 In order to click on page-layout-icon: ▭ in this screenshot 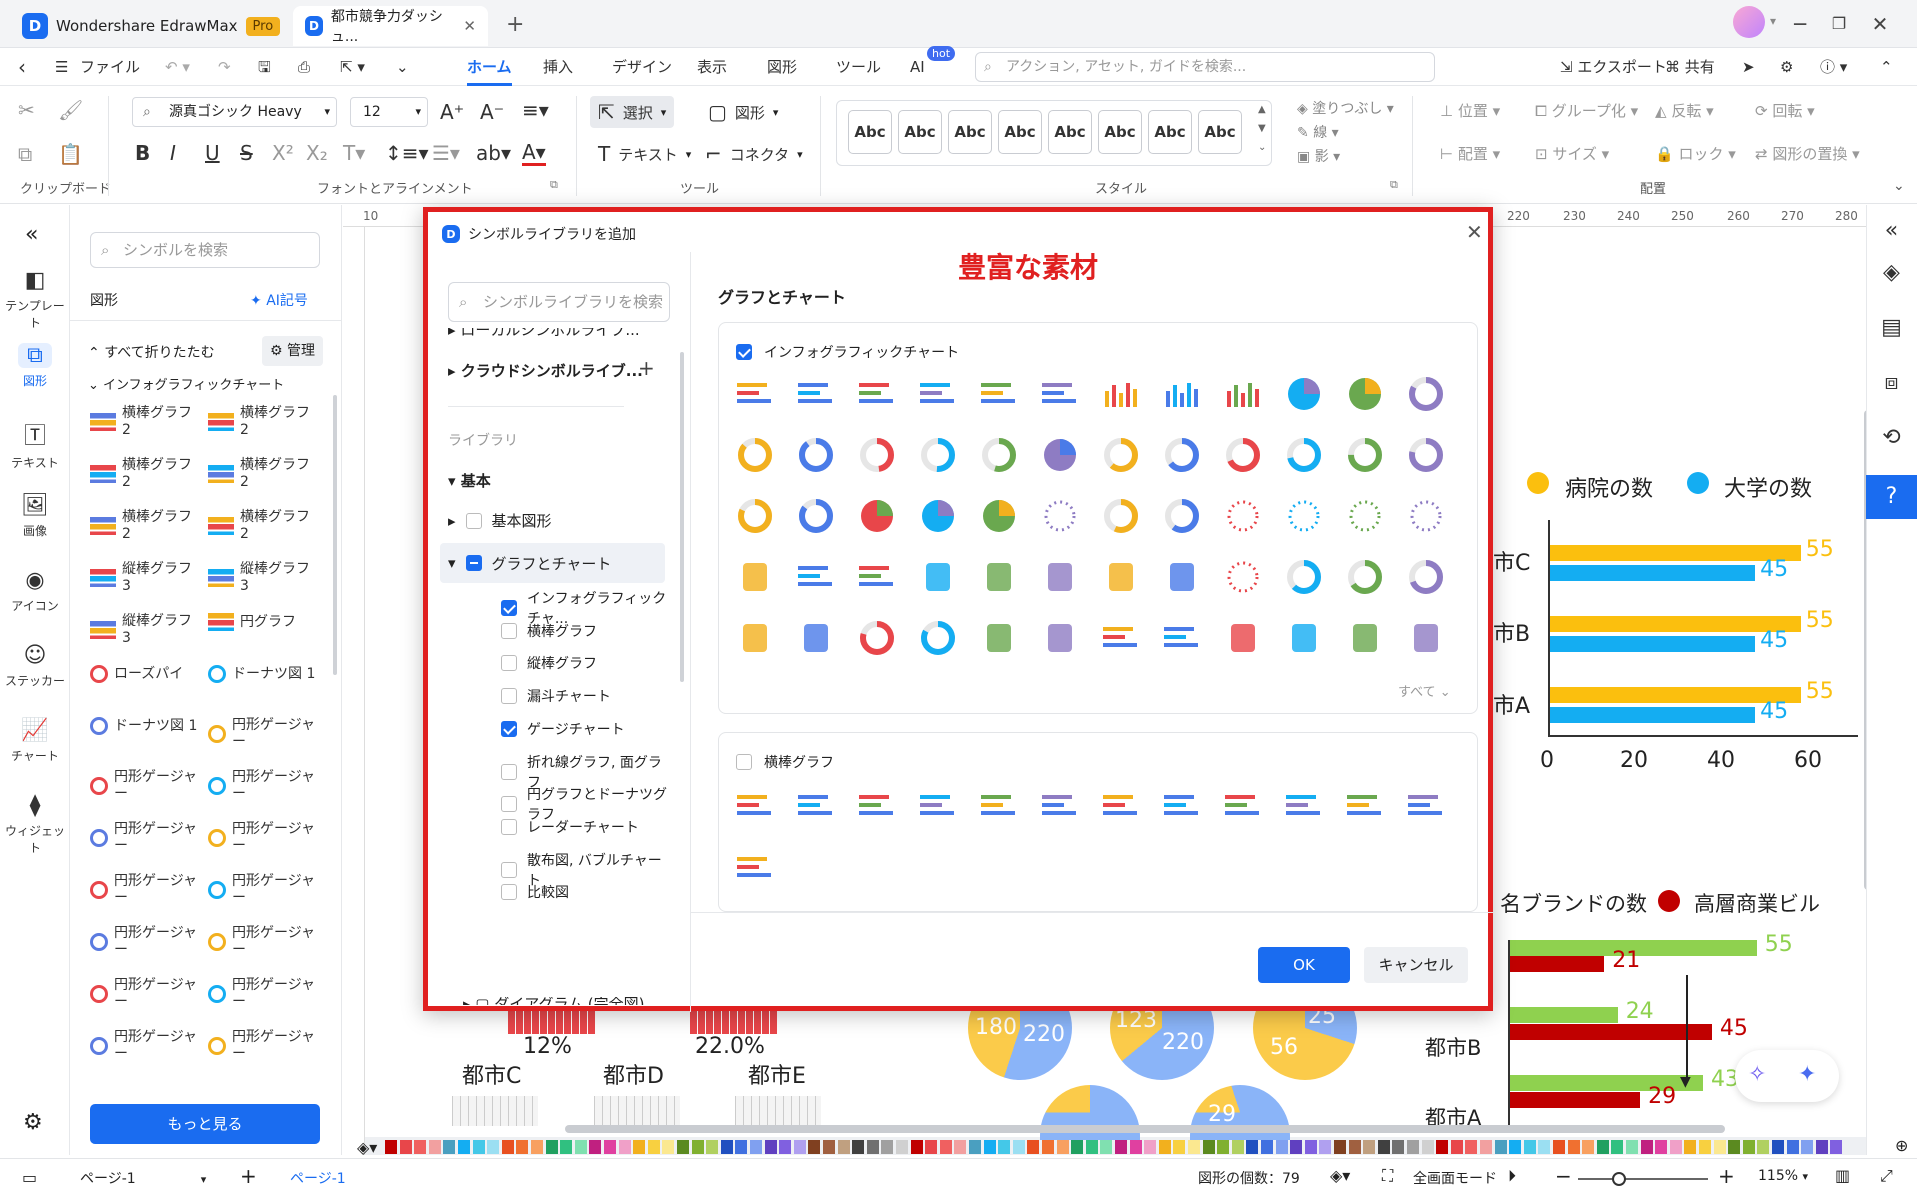, I will do `click(29, 1177)`.